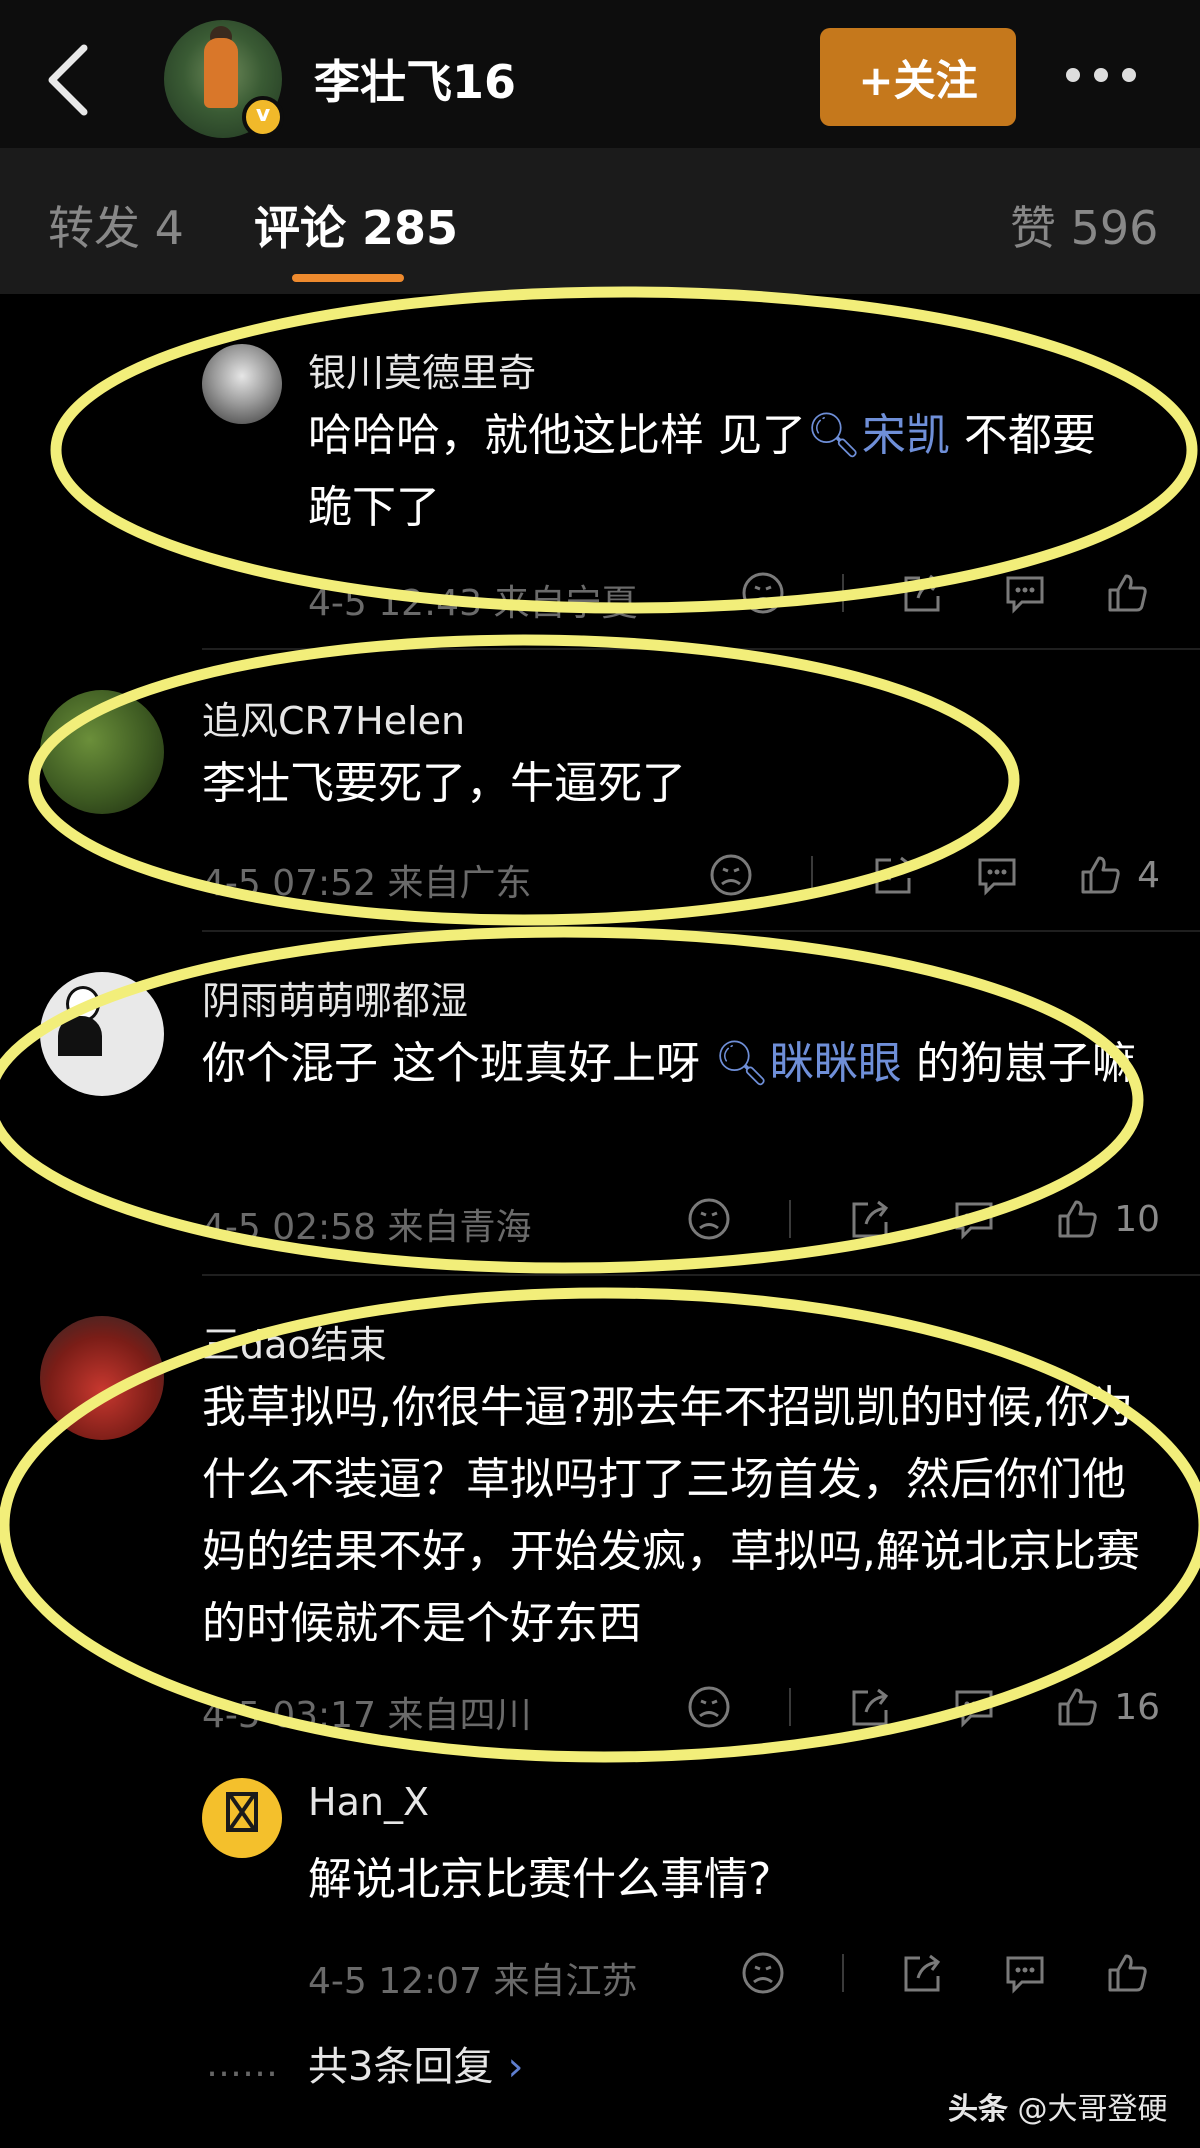 Image resolution: width=1200 pixels, height=2148 pixels. Describe the element at coordinates (1092, 2109) in the screenshot. I see `watermark-handle: @大哥登硬` at that location.